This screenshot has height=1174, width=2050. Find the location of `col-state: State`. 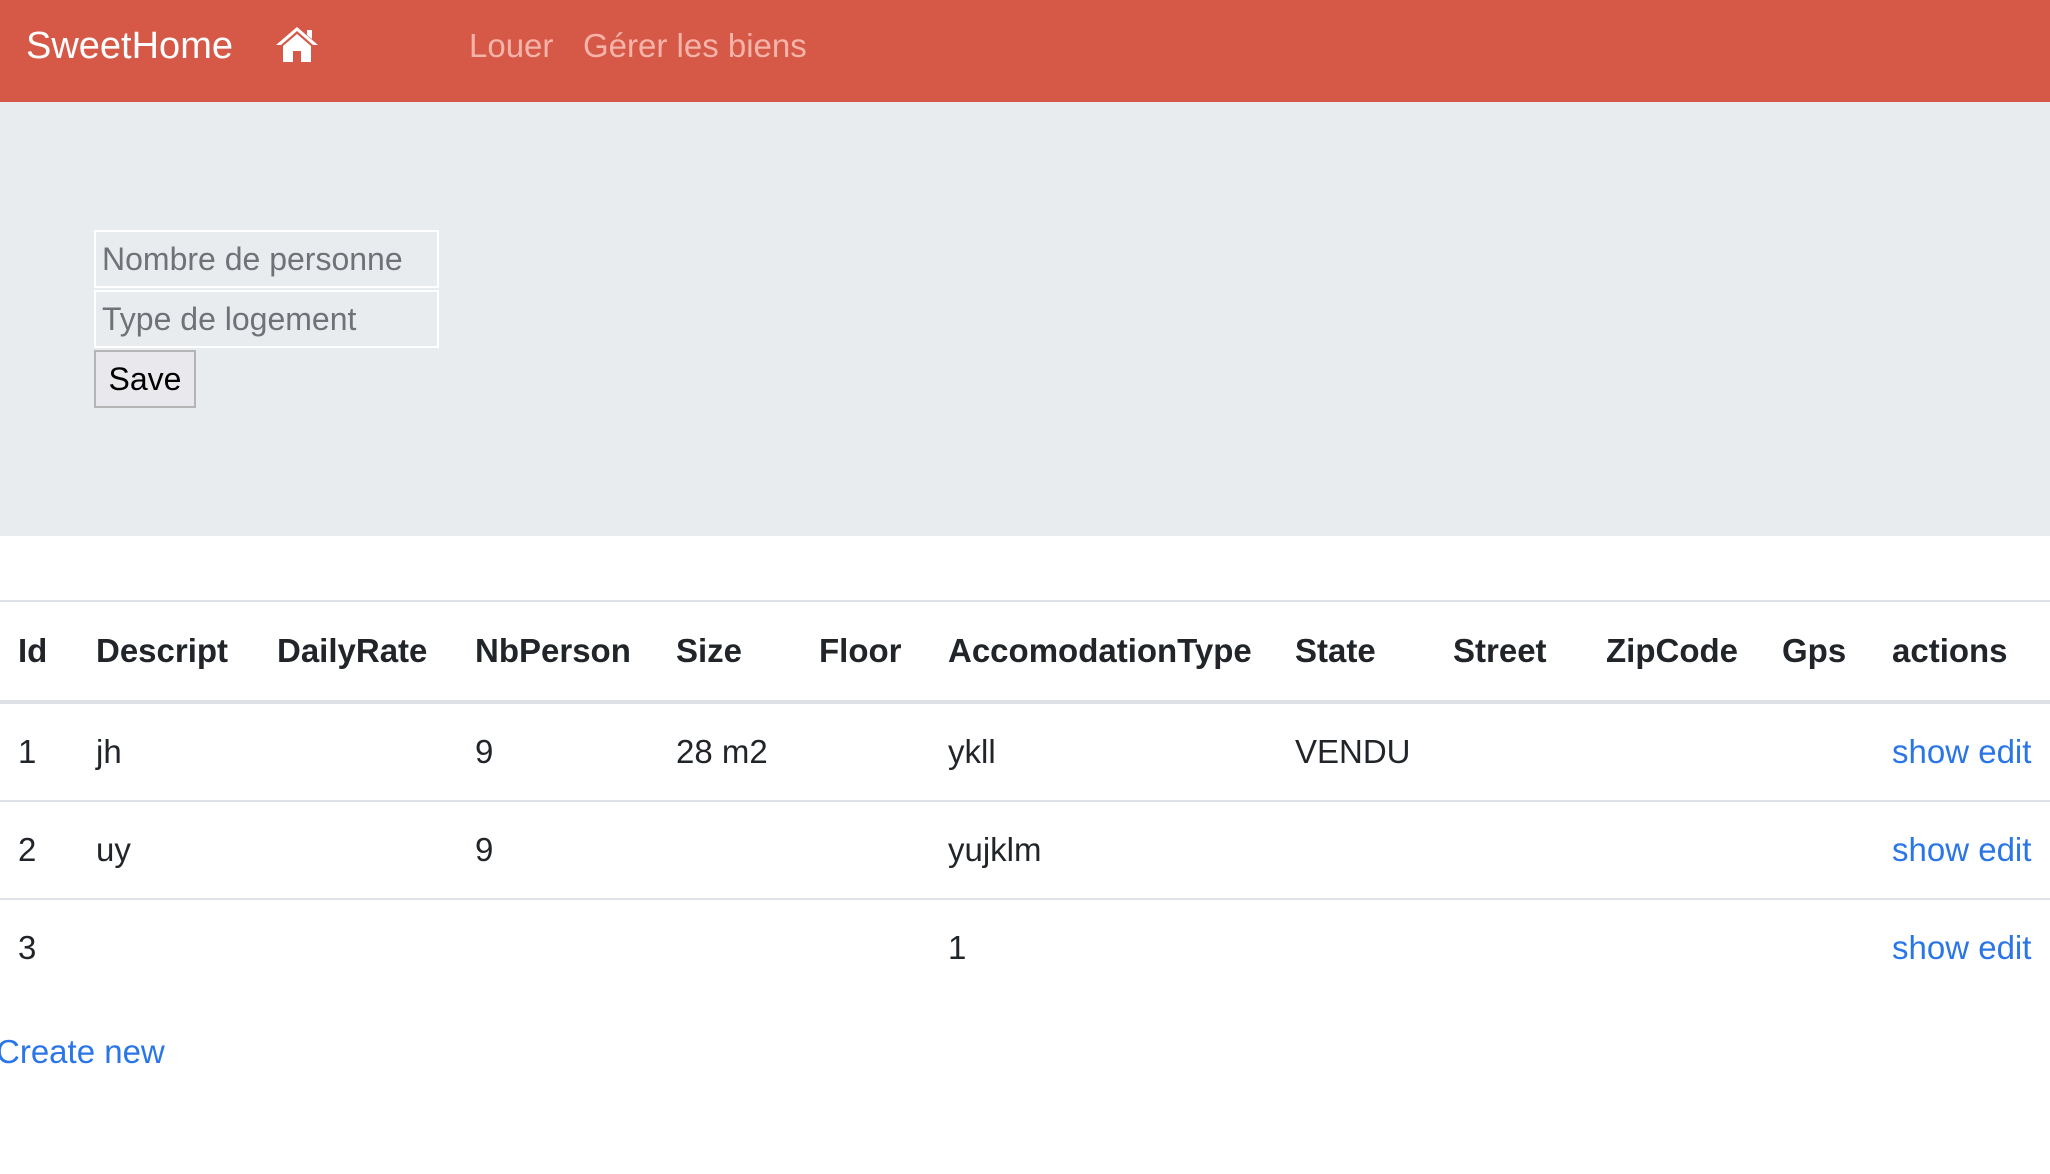

col-state: State is located at coordinates (1356, 652).